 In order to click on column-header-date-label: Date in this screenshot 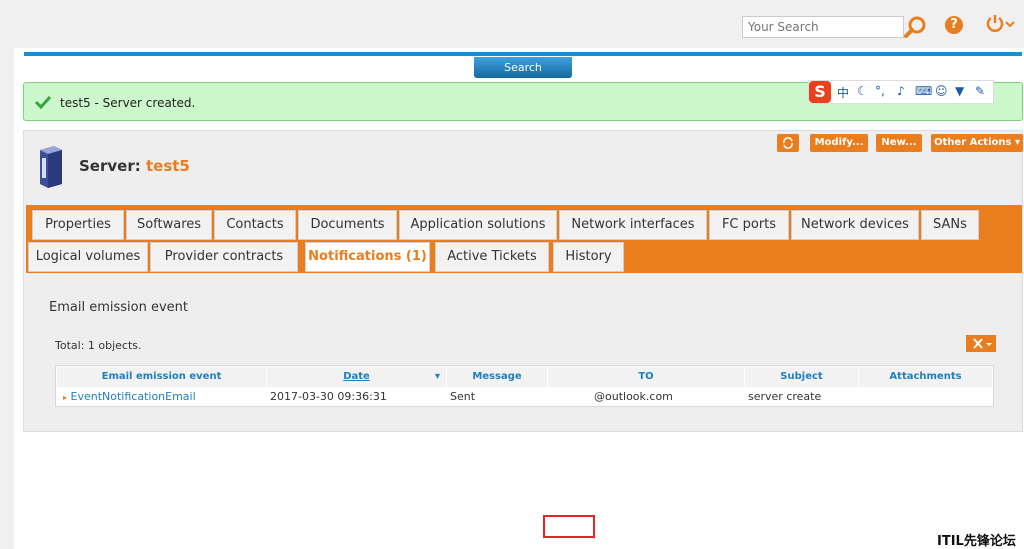, I will do `click(356, 376)`.